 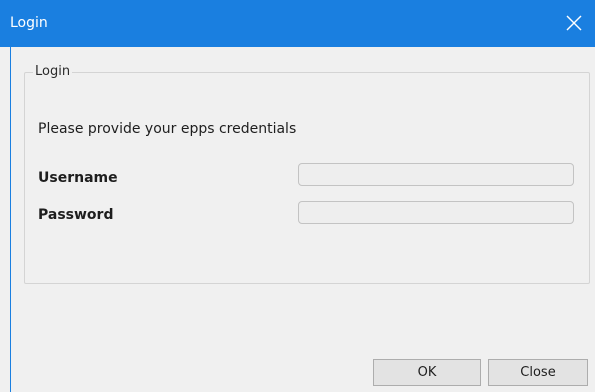 What do you see at coordinates (427, 372) in the screenshot?
I see `ok-button: OK` at bounding box center [427, 372].